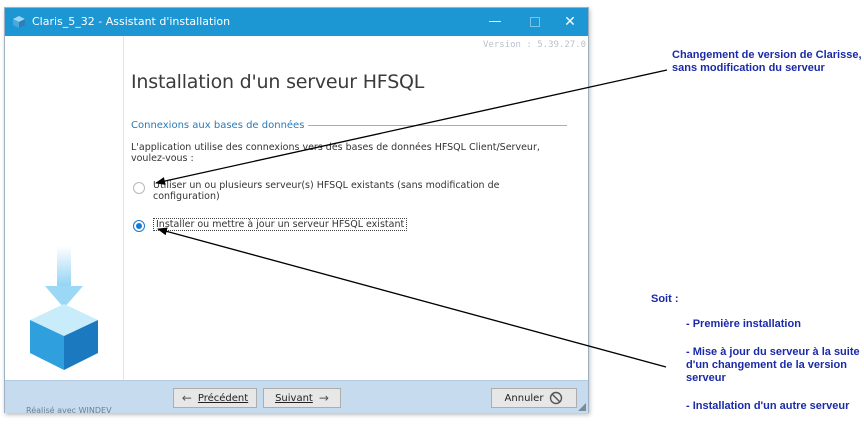 The width and height of the screenshot is (864, 441). What do you see at coordinates (278, 82) in the screenshot?
I see `page-title: Installation d'un serveur HFSQL` at bounding box center [278, 82].